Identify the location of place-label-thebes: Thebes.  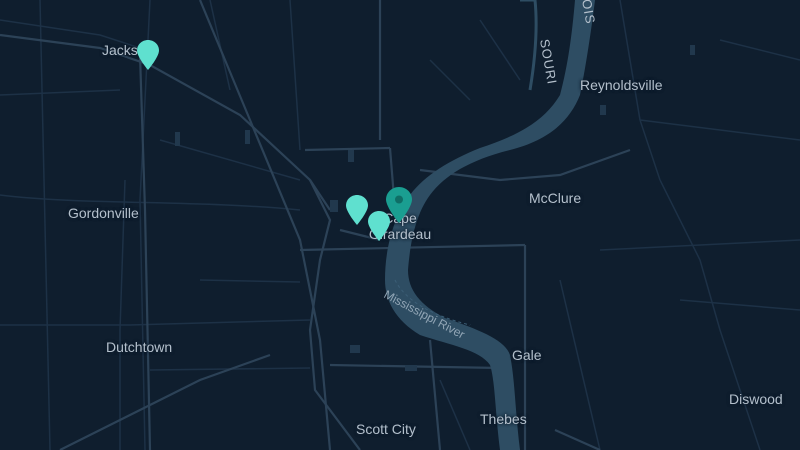
(503, 419).